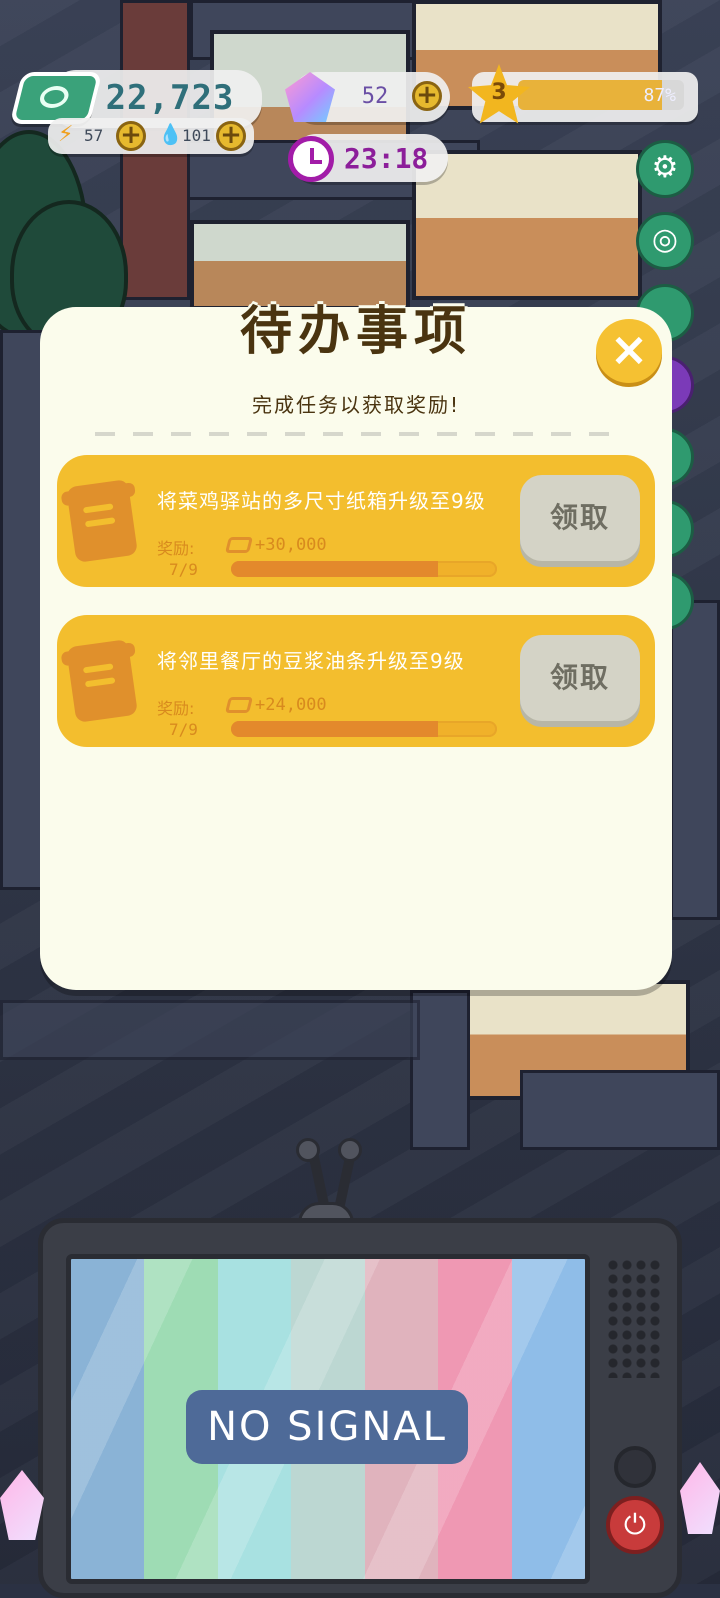 This screenshot has height=1598, width=720. Describe the element at coordinates (131, 136) in the screenshot. I see `add-energy-button: +` at that location.